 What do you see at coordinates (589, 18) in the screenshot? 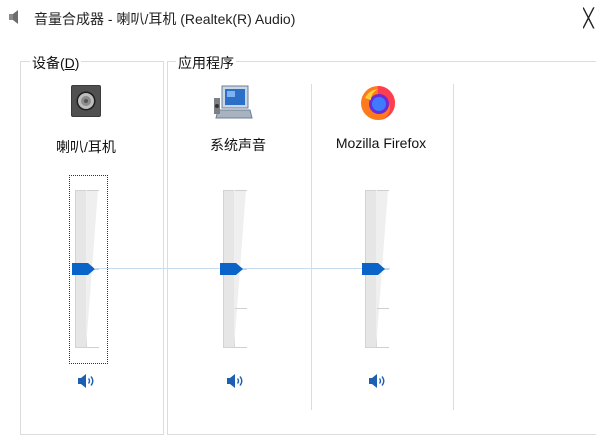
I see `close-button: ╳` at bounding box center [589, 18].